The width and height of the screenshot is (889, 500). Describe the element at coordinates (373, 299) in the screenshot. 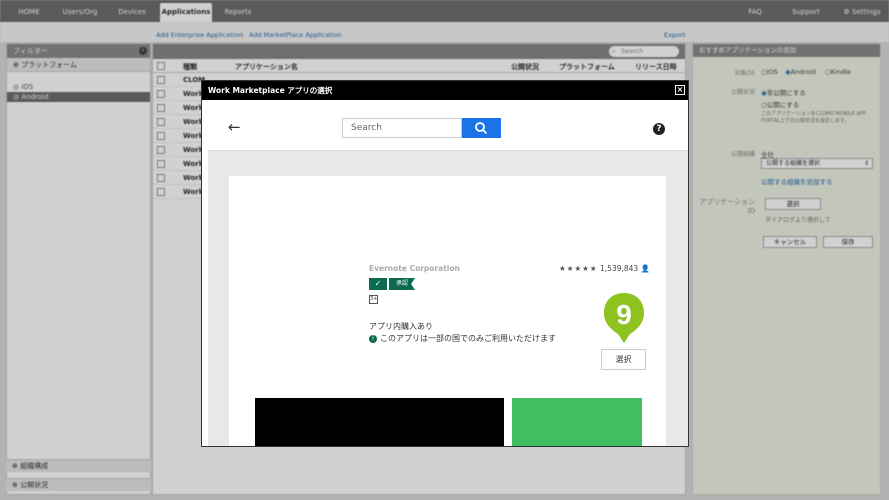

I see `content-rating-icon: 3+` at that location.